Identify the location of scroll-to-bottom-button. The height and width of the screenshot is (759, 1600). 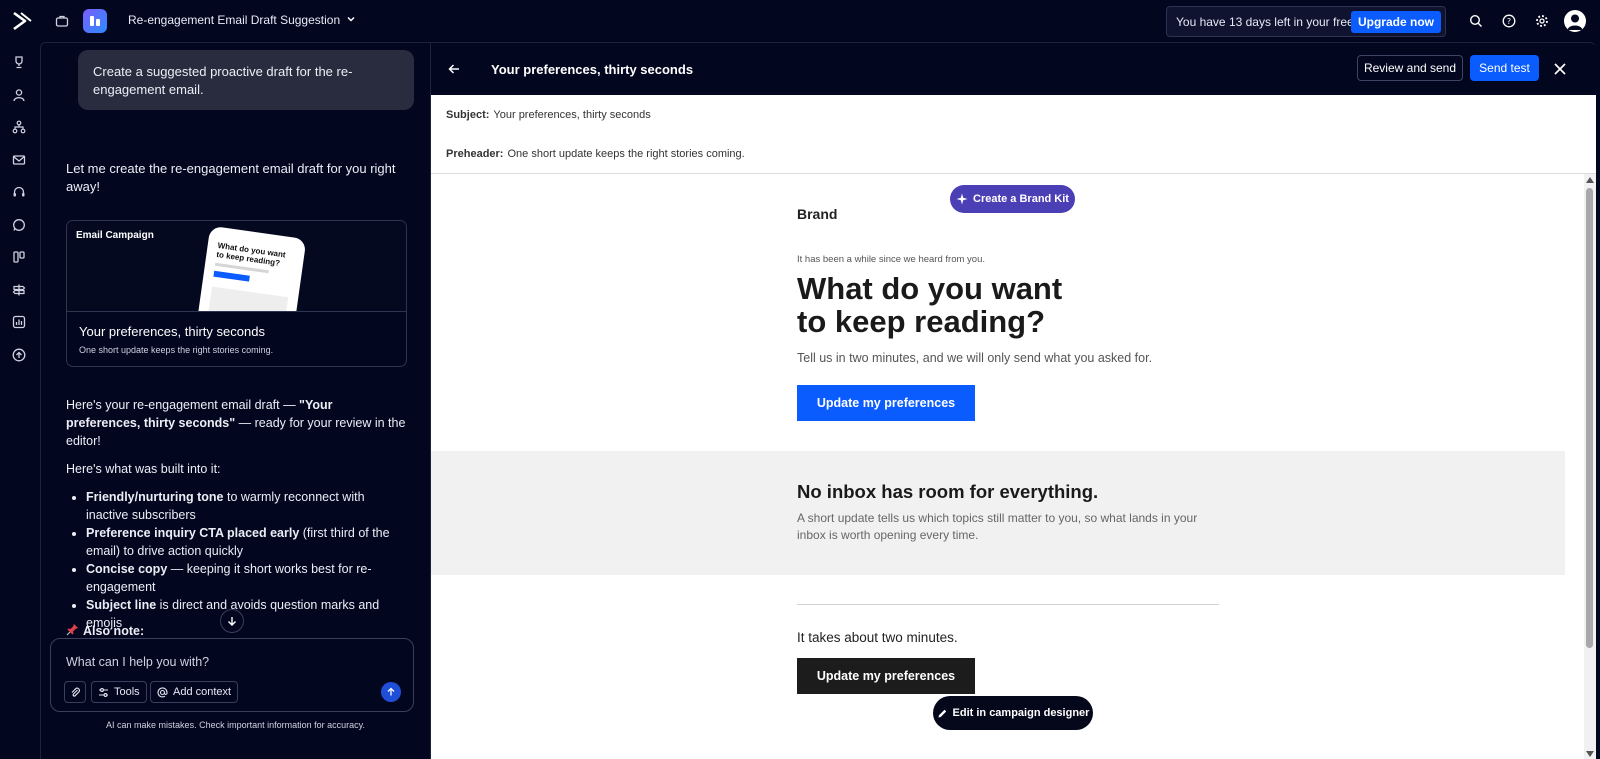
(232, 621).